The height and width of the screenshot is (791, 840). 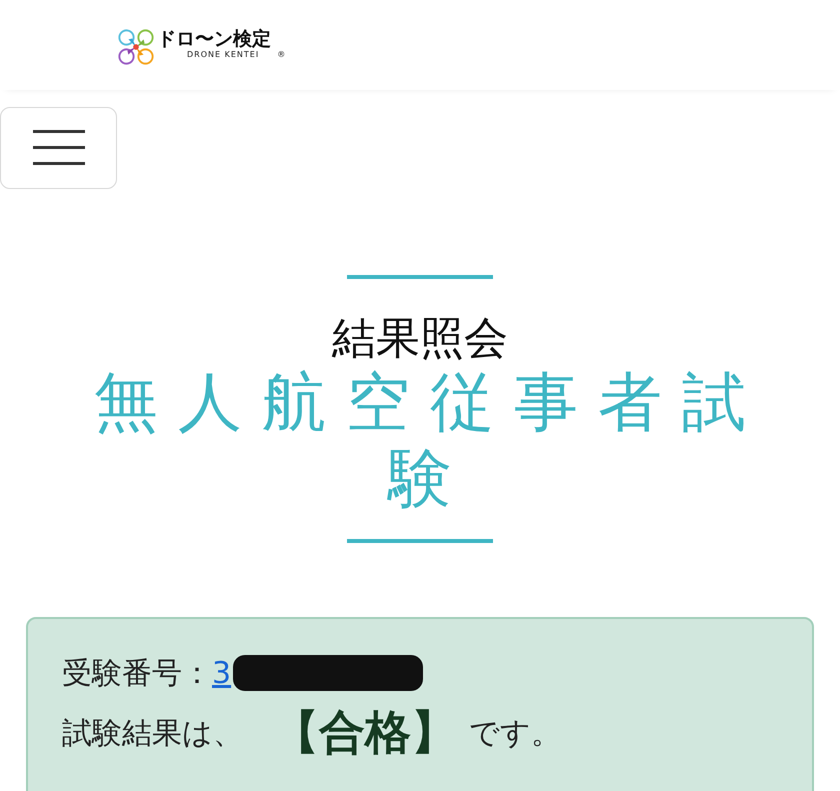 What do you see at coordinates (214, 39) in the screenshot?
I see `logo-title: ドロ〜ン検定` at bounding box center [214, 39].